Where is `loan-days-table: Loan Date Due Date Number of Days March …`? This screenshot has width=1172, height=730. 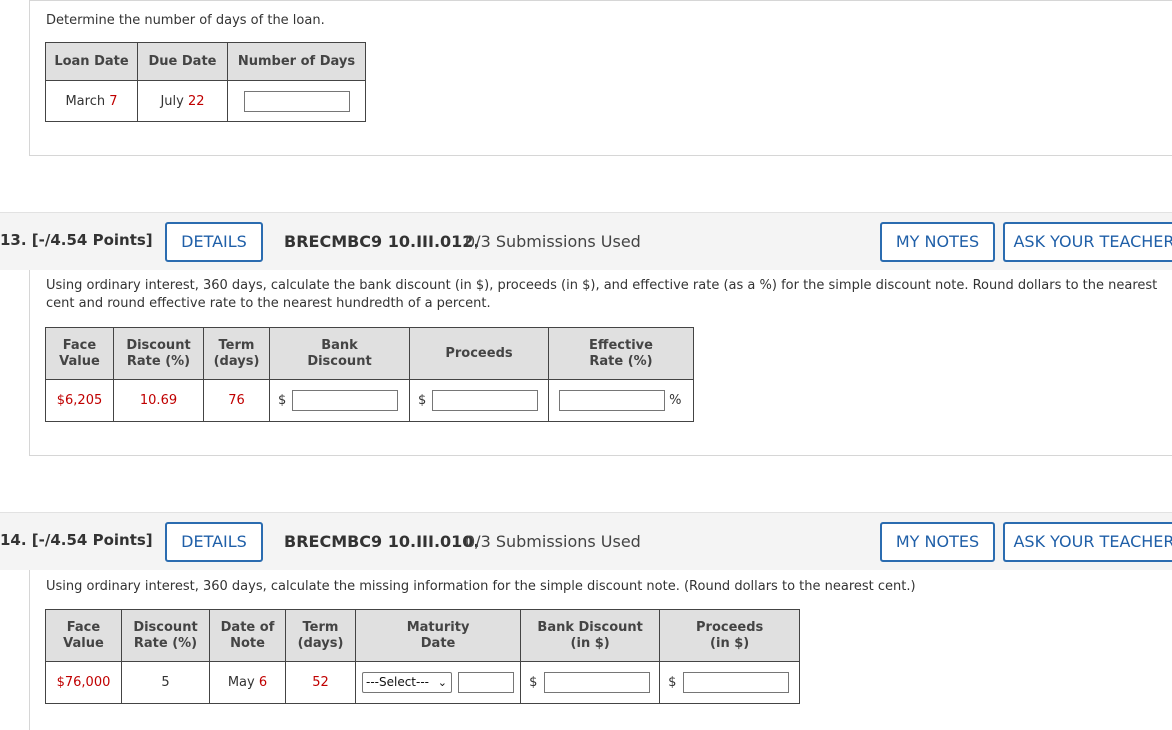
loan-days-table: Loan Date Due Date Number of Days March … is located at coordinates (205, 82).